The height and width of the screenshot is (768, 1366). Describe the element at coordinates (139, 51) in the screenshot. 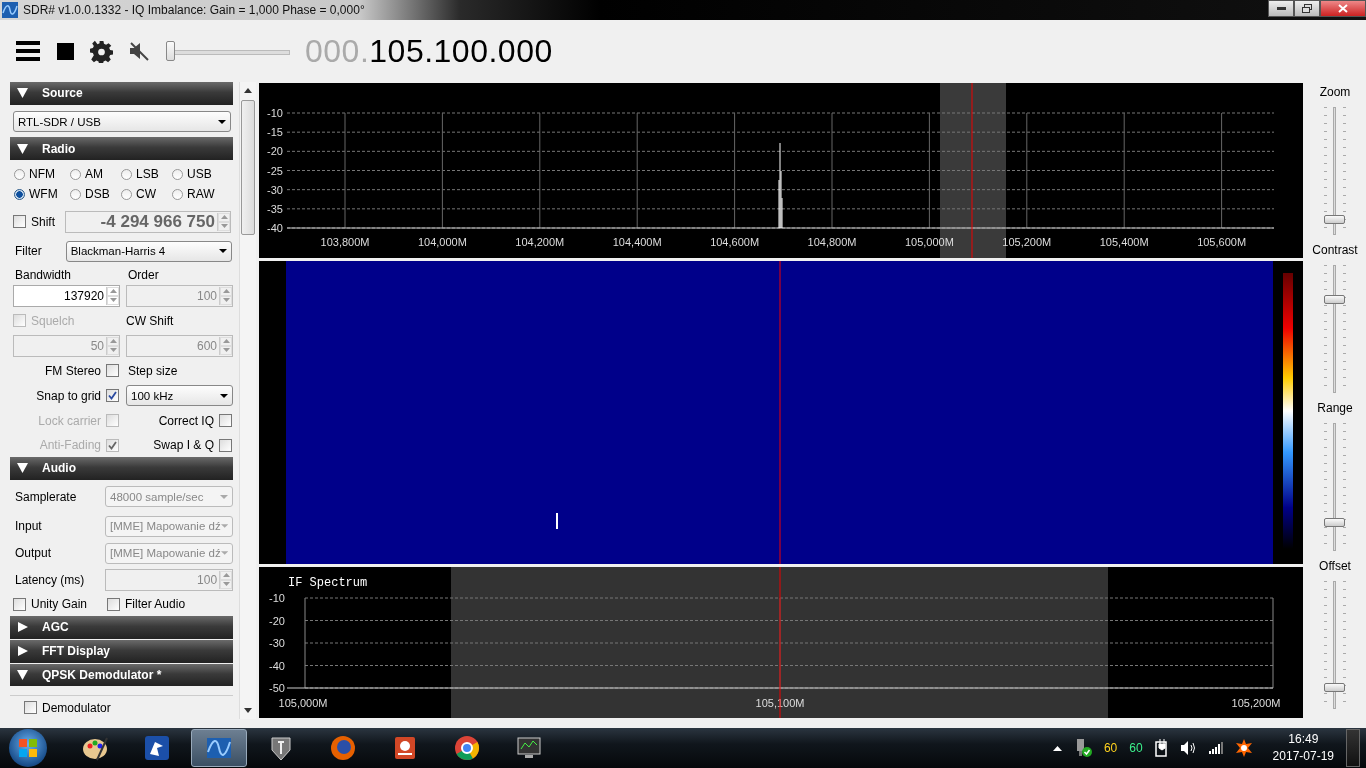

I see `mute-icon` at that location.